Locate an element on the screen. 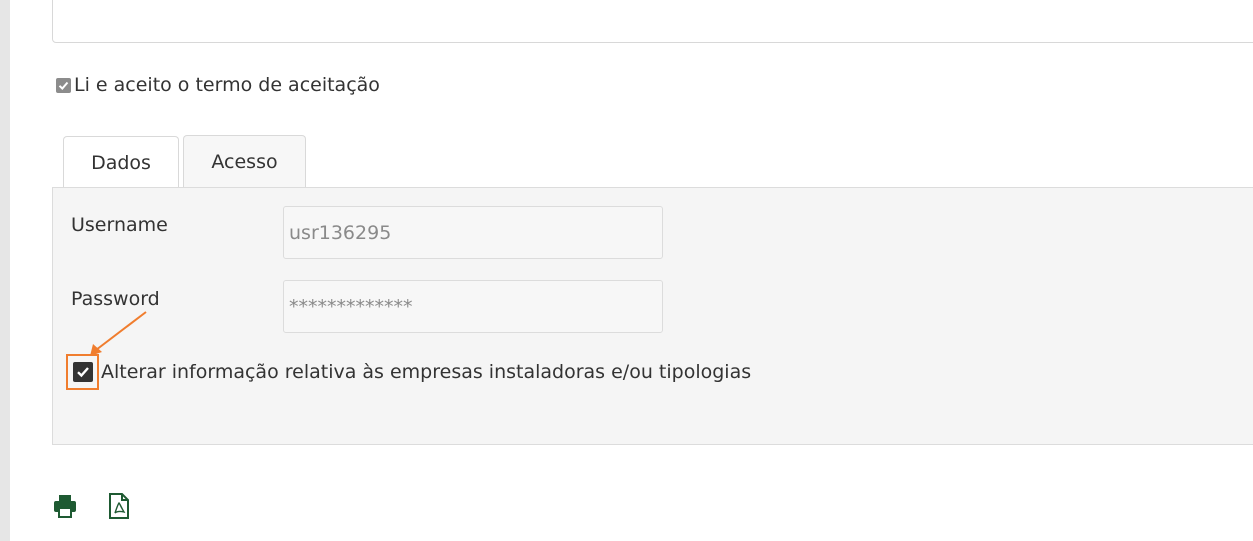  pdf-icon is located at coordinates (119, 506).